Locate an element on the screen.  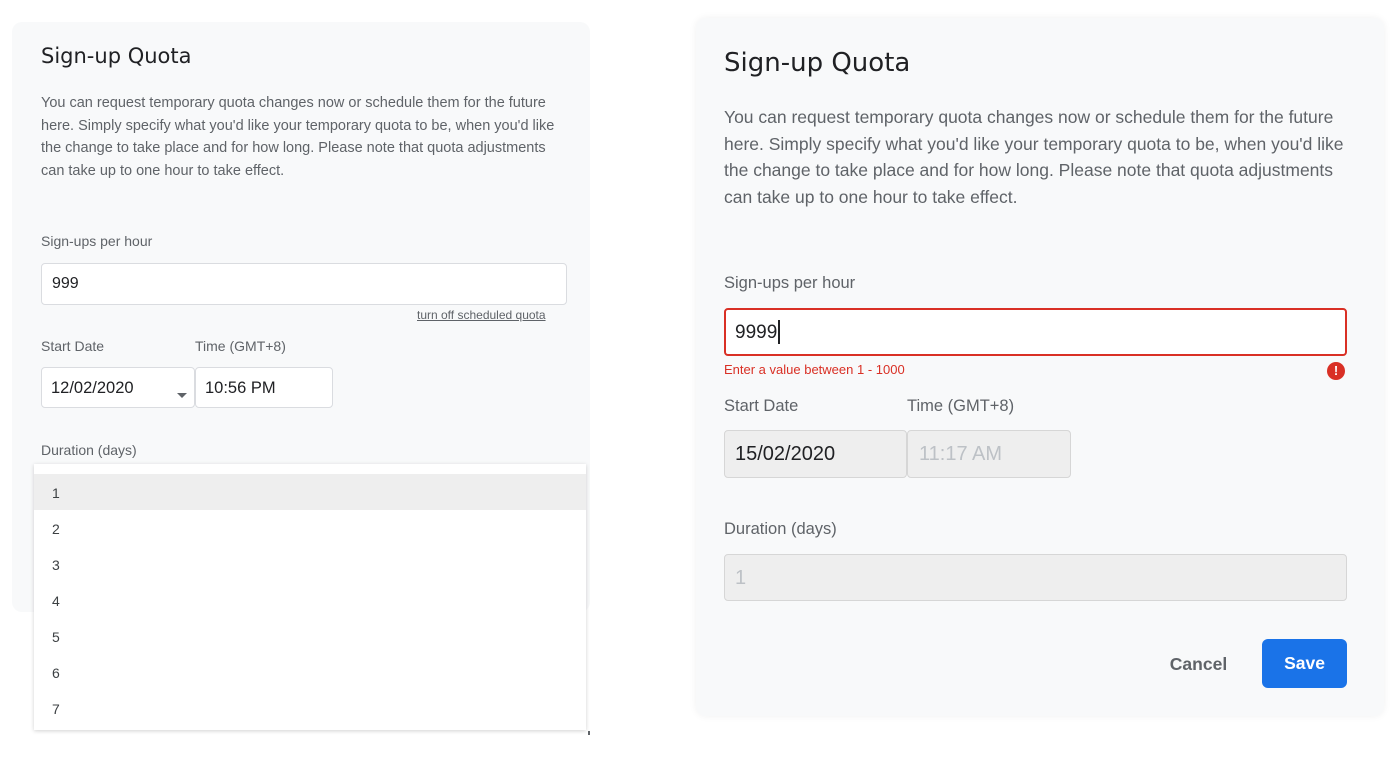
duration-option: 1 is located at coordinates (310, 492).